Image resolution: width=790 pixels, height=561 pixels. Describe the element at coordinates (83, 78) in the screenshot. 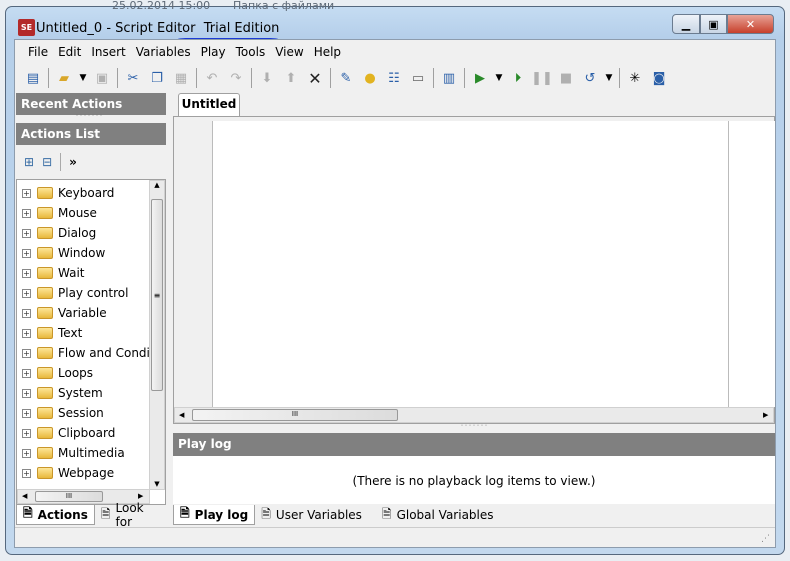

I see `open-dropdown-icon: ▼` at that location.